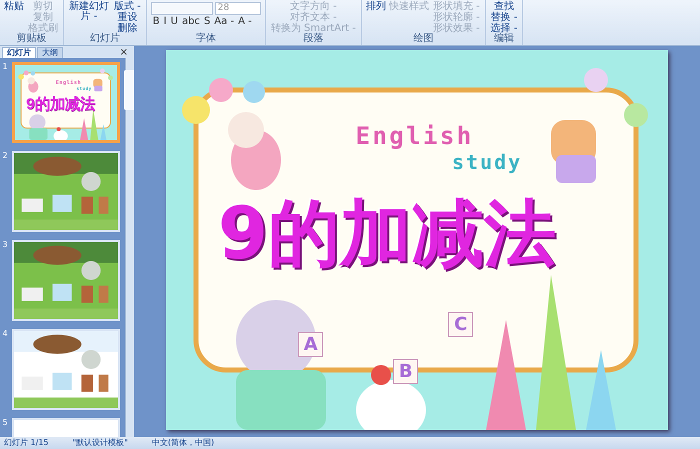 This screenshot has width=700, height=449. I want to click on theme-name: "默认设计模板", so click(100, 443).